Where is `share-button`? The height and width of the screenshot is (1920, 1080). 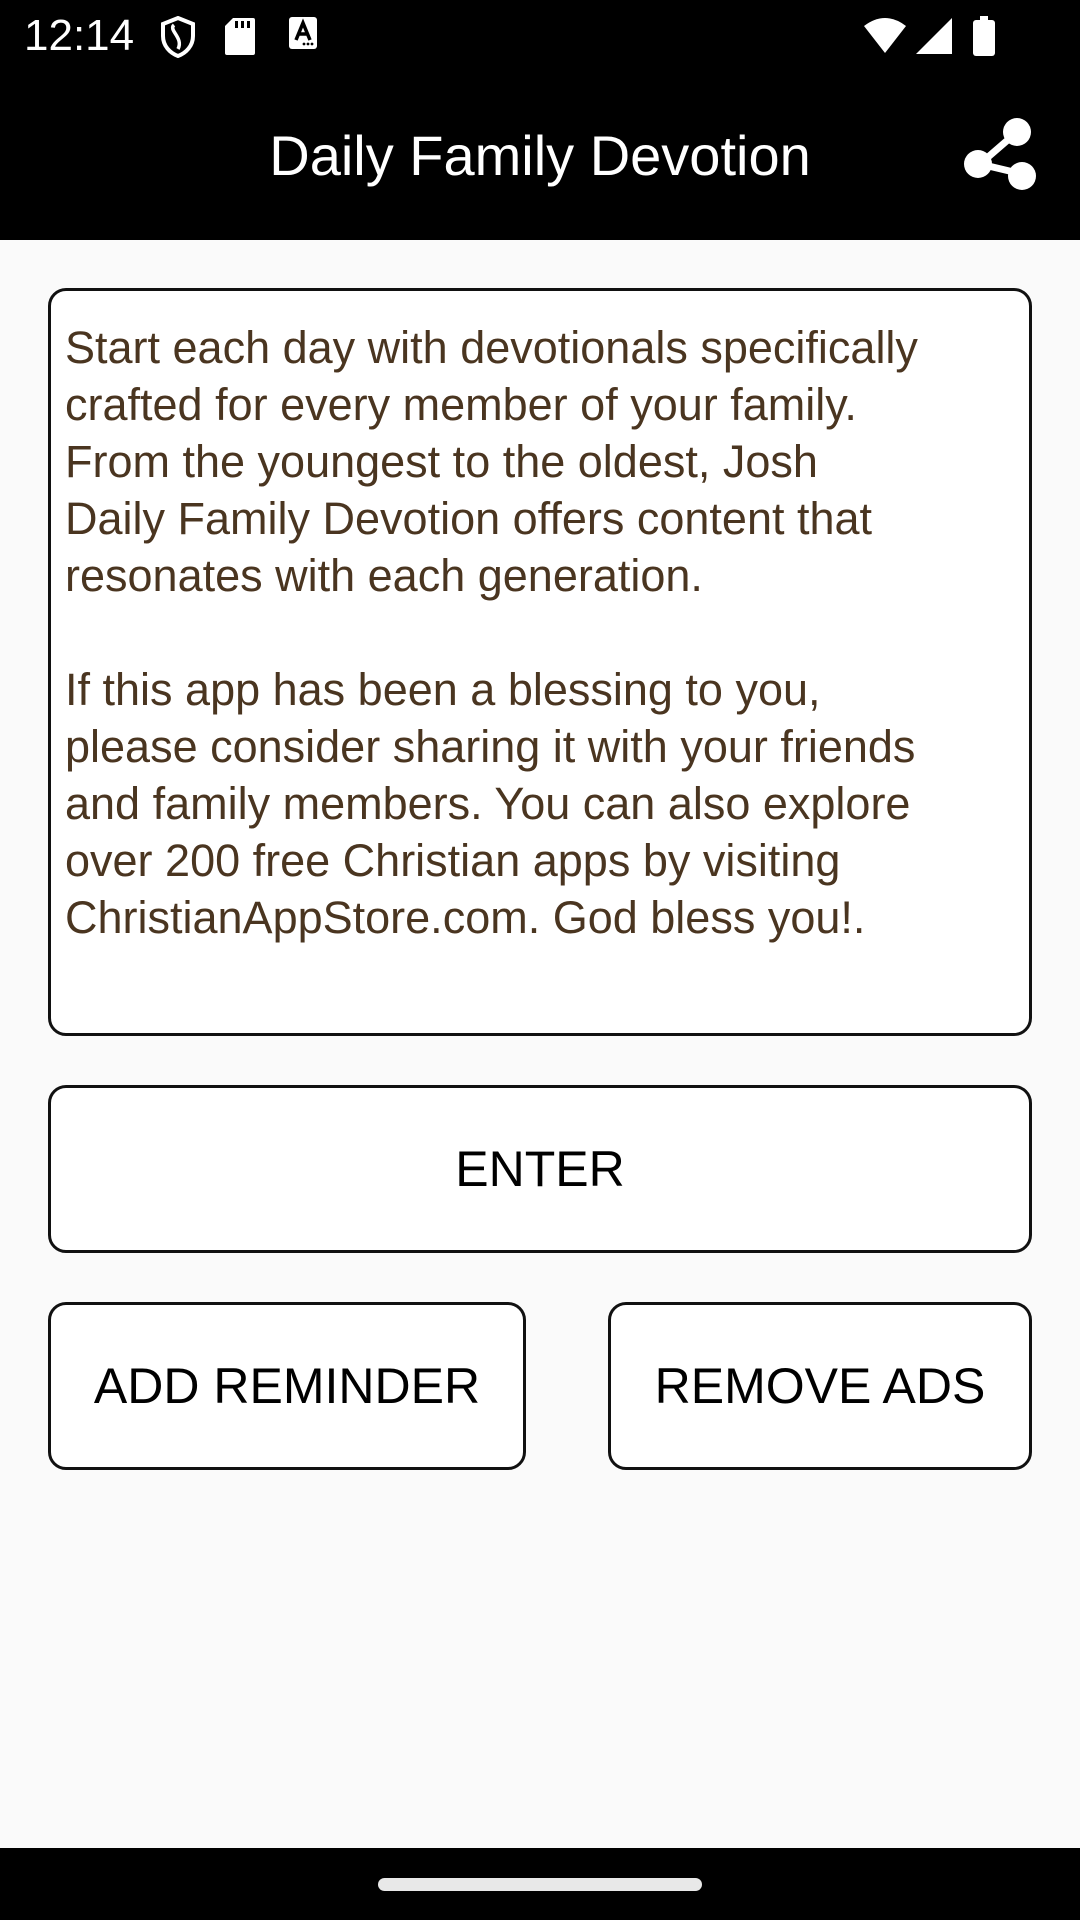 share-button is located at coordinates (995, 157).